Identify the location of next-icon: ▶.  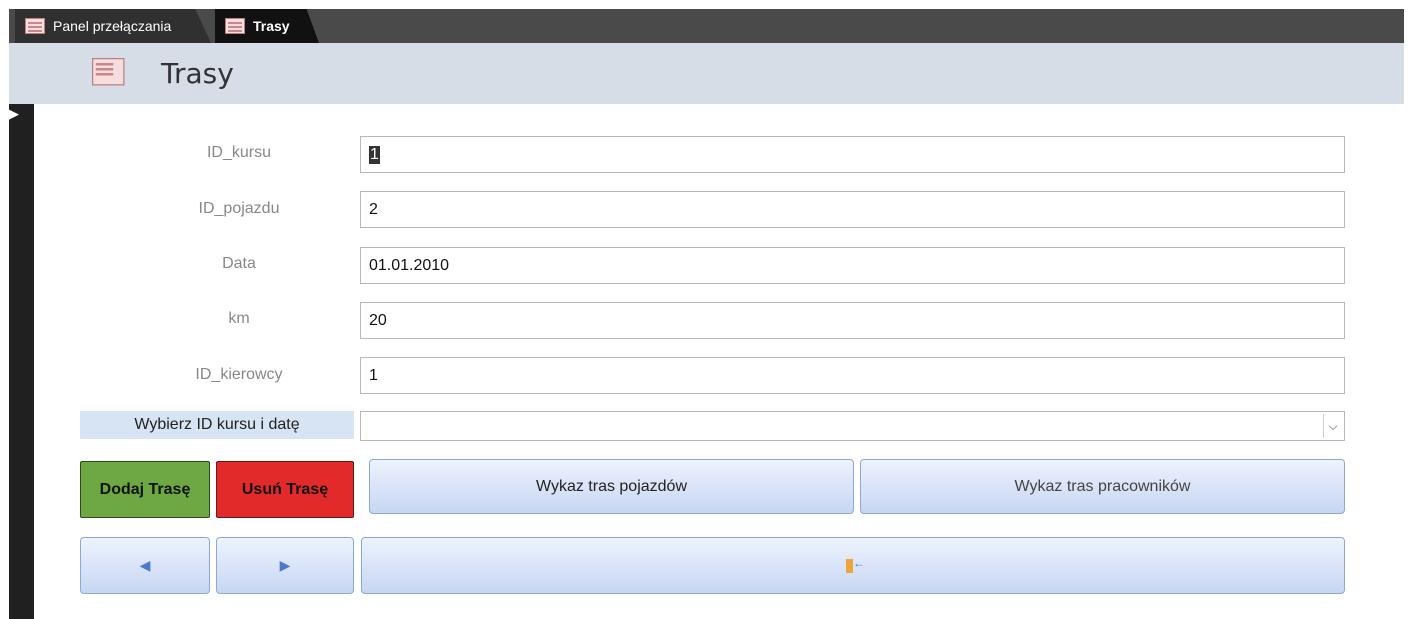
(285, 565).